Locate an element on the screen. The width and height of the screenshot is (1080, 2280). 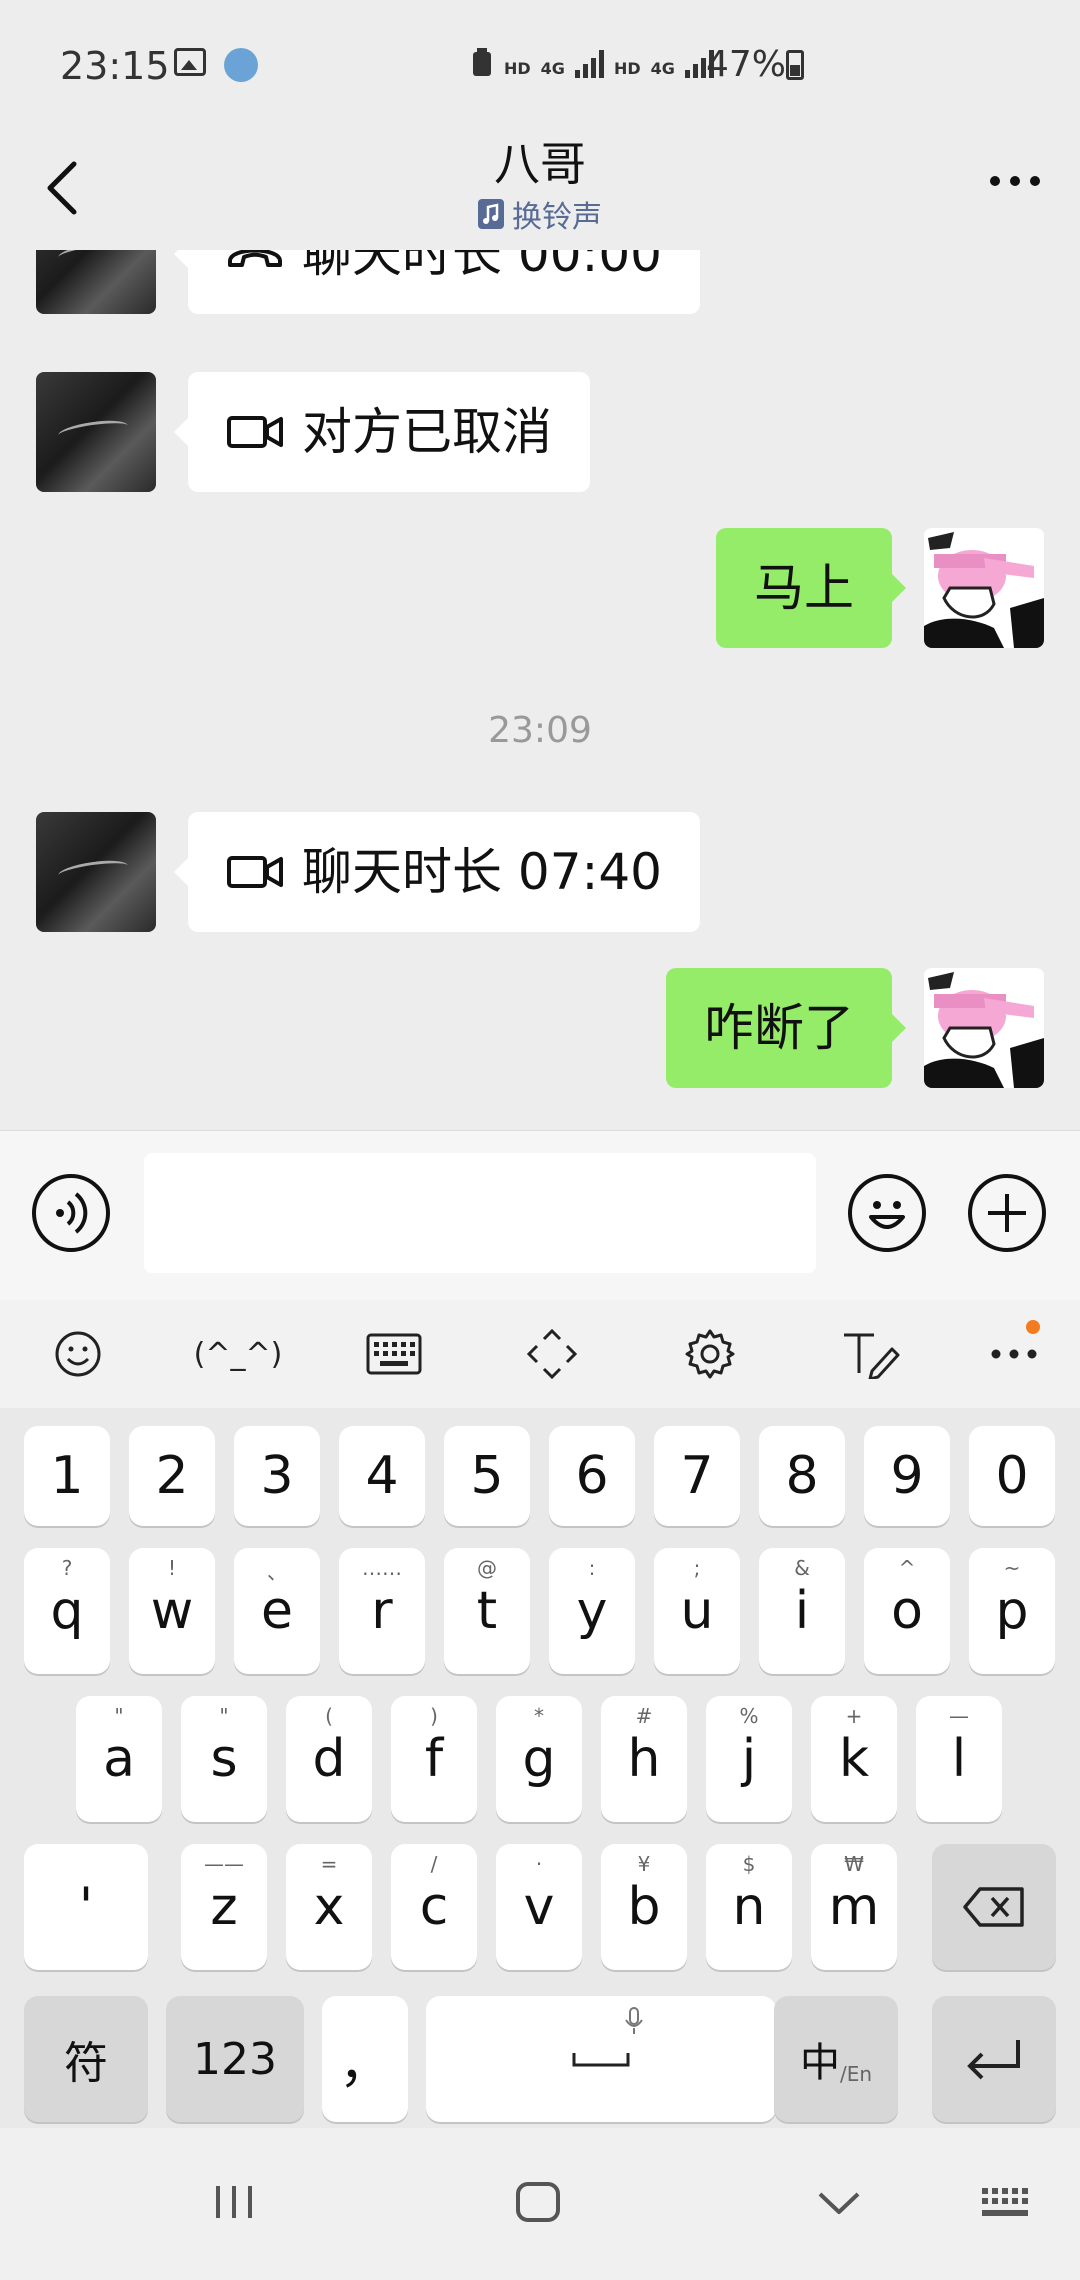
space-key is located at coordinates (601, 2059).